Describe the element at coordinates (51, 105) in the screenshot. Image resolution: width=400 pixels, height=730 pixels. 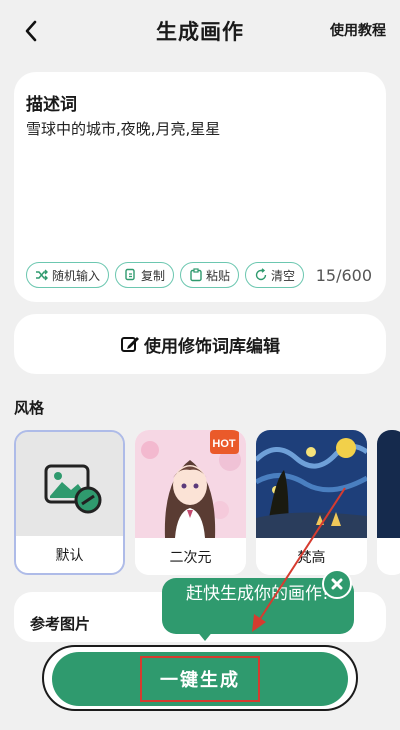
I see `description-label: 描述词` at that location.